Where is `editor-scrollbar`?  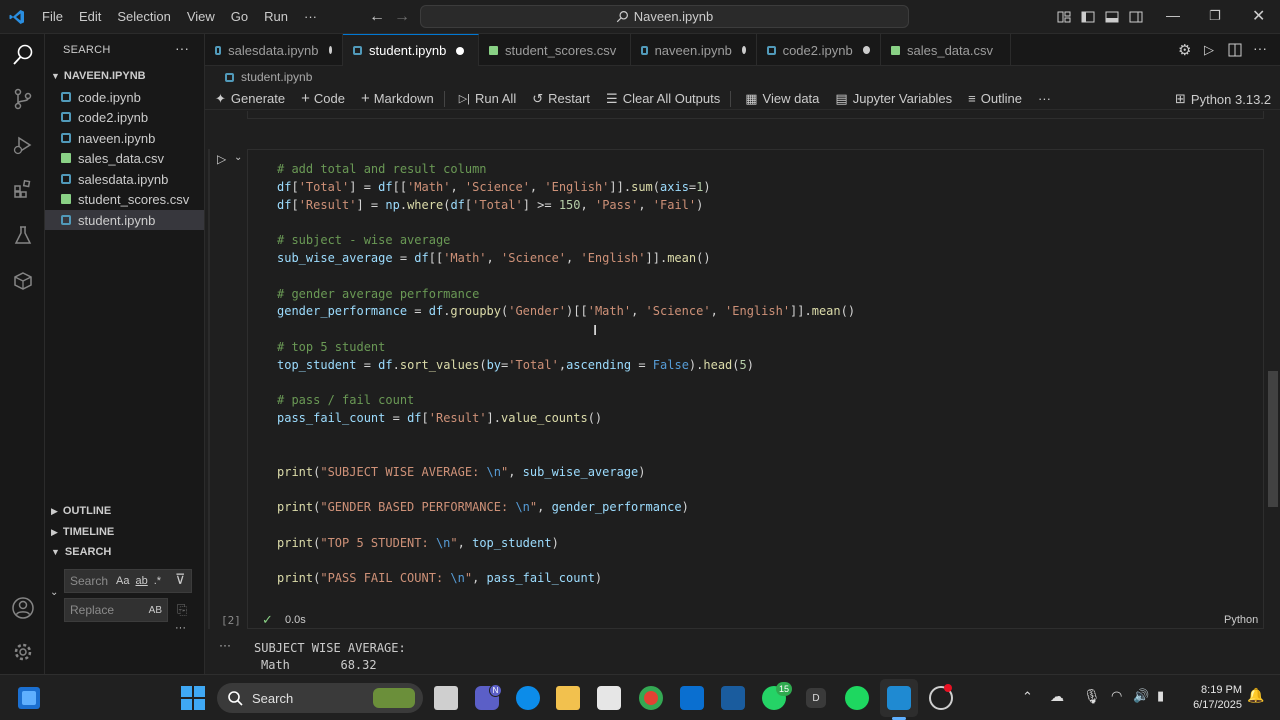 editor-scrollbar is located at coordinates (1273, 439).